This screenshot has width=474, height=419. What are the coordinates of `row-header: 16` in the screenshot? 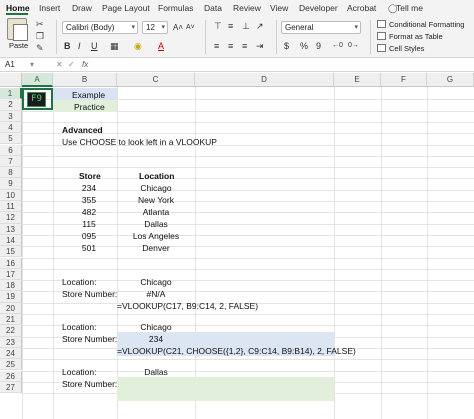 It's located at (11, 263).